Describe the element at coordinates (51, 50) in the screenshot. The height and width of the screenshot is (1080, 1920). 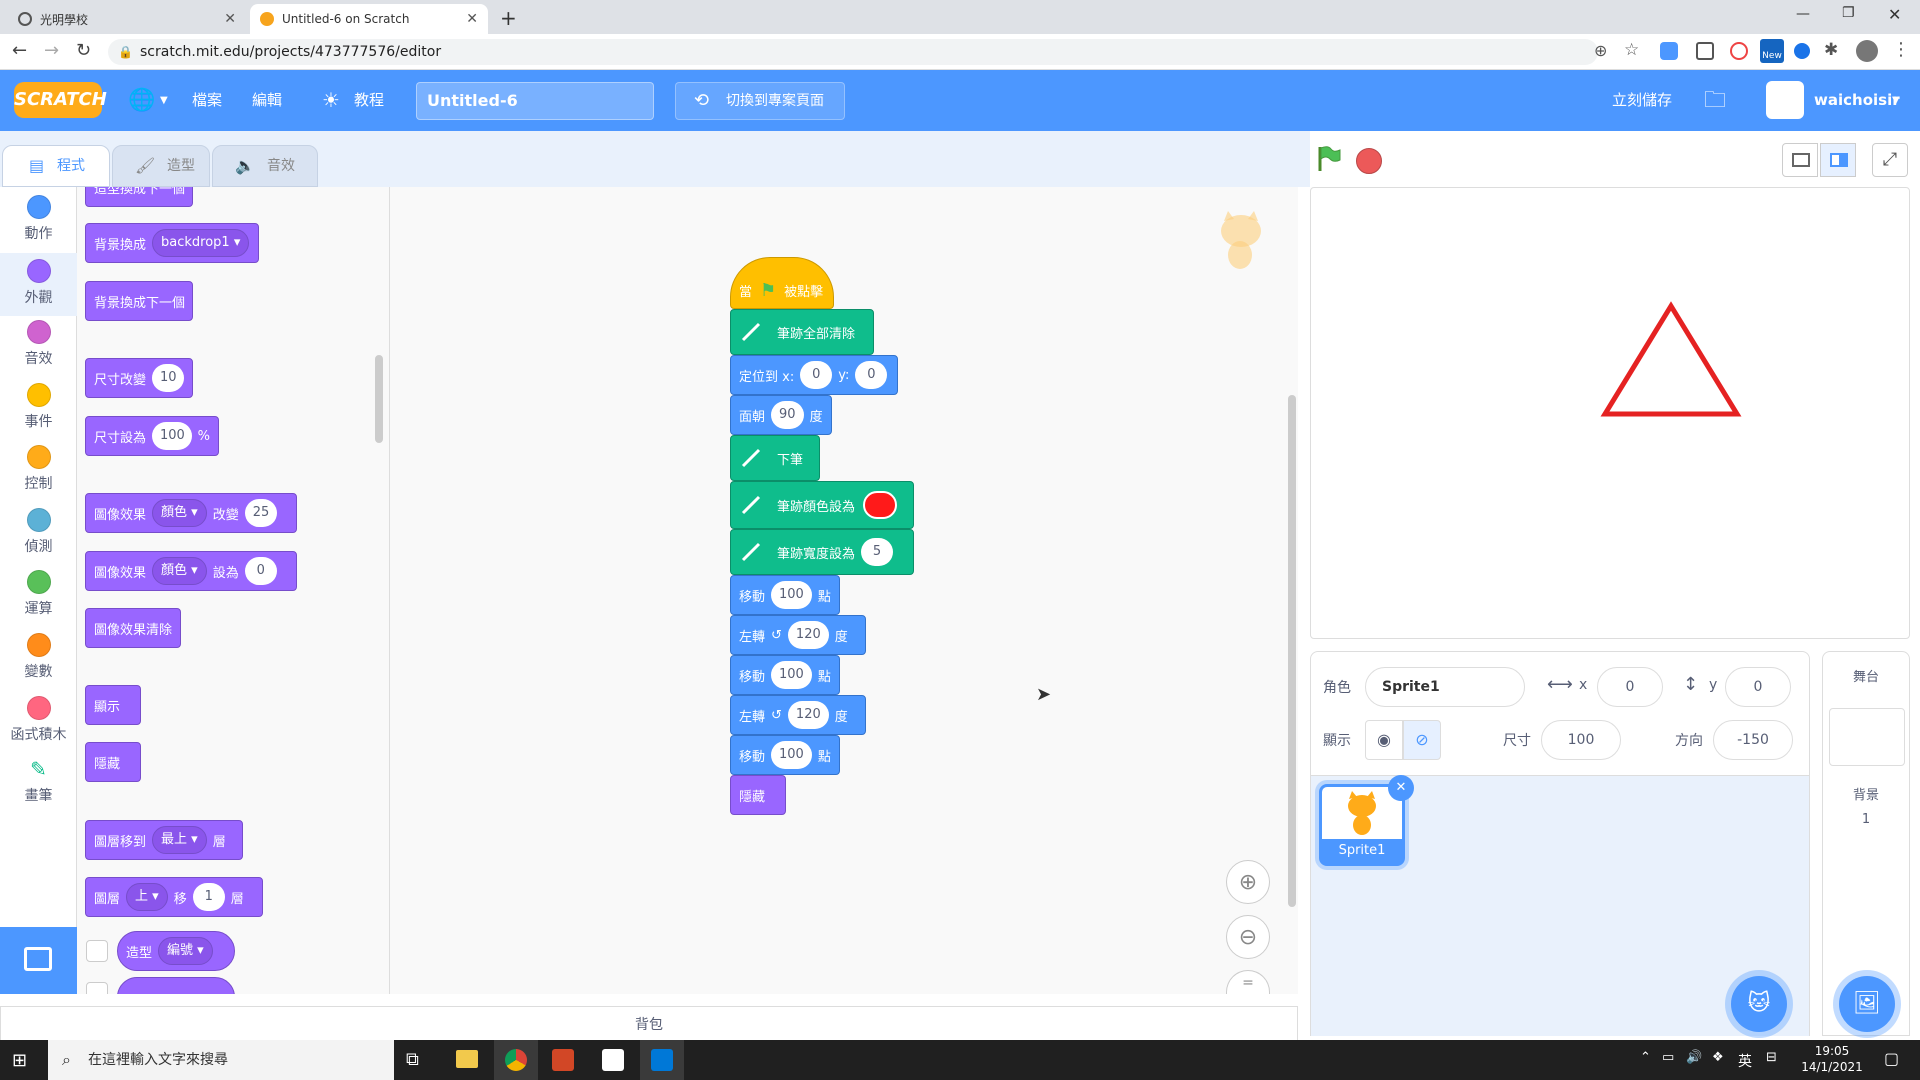
I see `forward-icon: →` at that location.